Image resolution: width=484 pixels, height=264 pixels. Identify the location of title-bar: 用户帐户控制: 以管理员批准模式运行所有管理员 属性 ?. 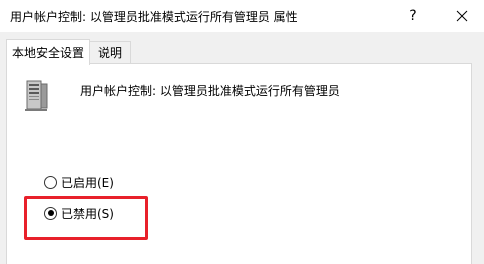
(242, 16).